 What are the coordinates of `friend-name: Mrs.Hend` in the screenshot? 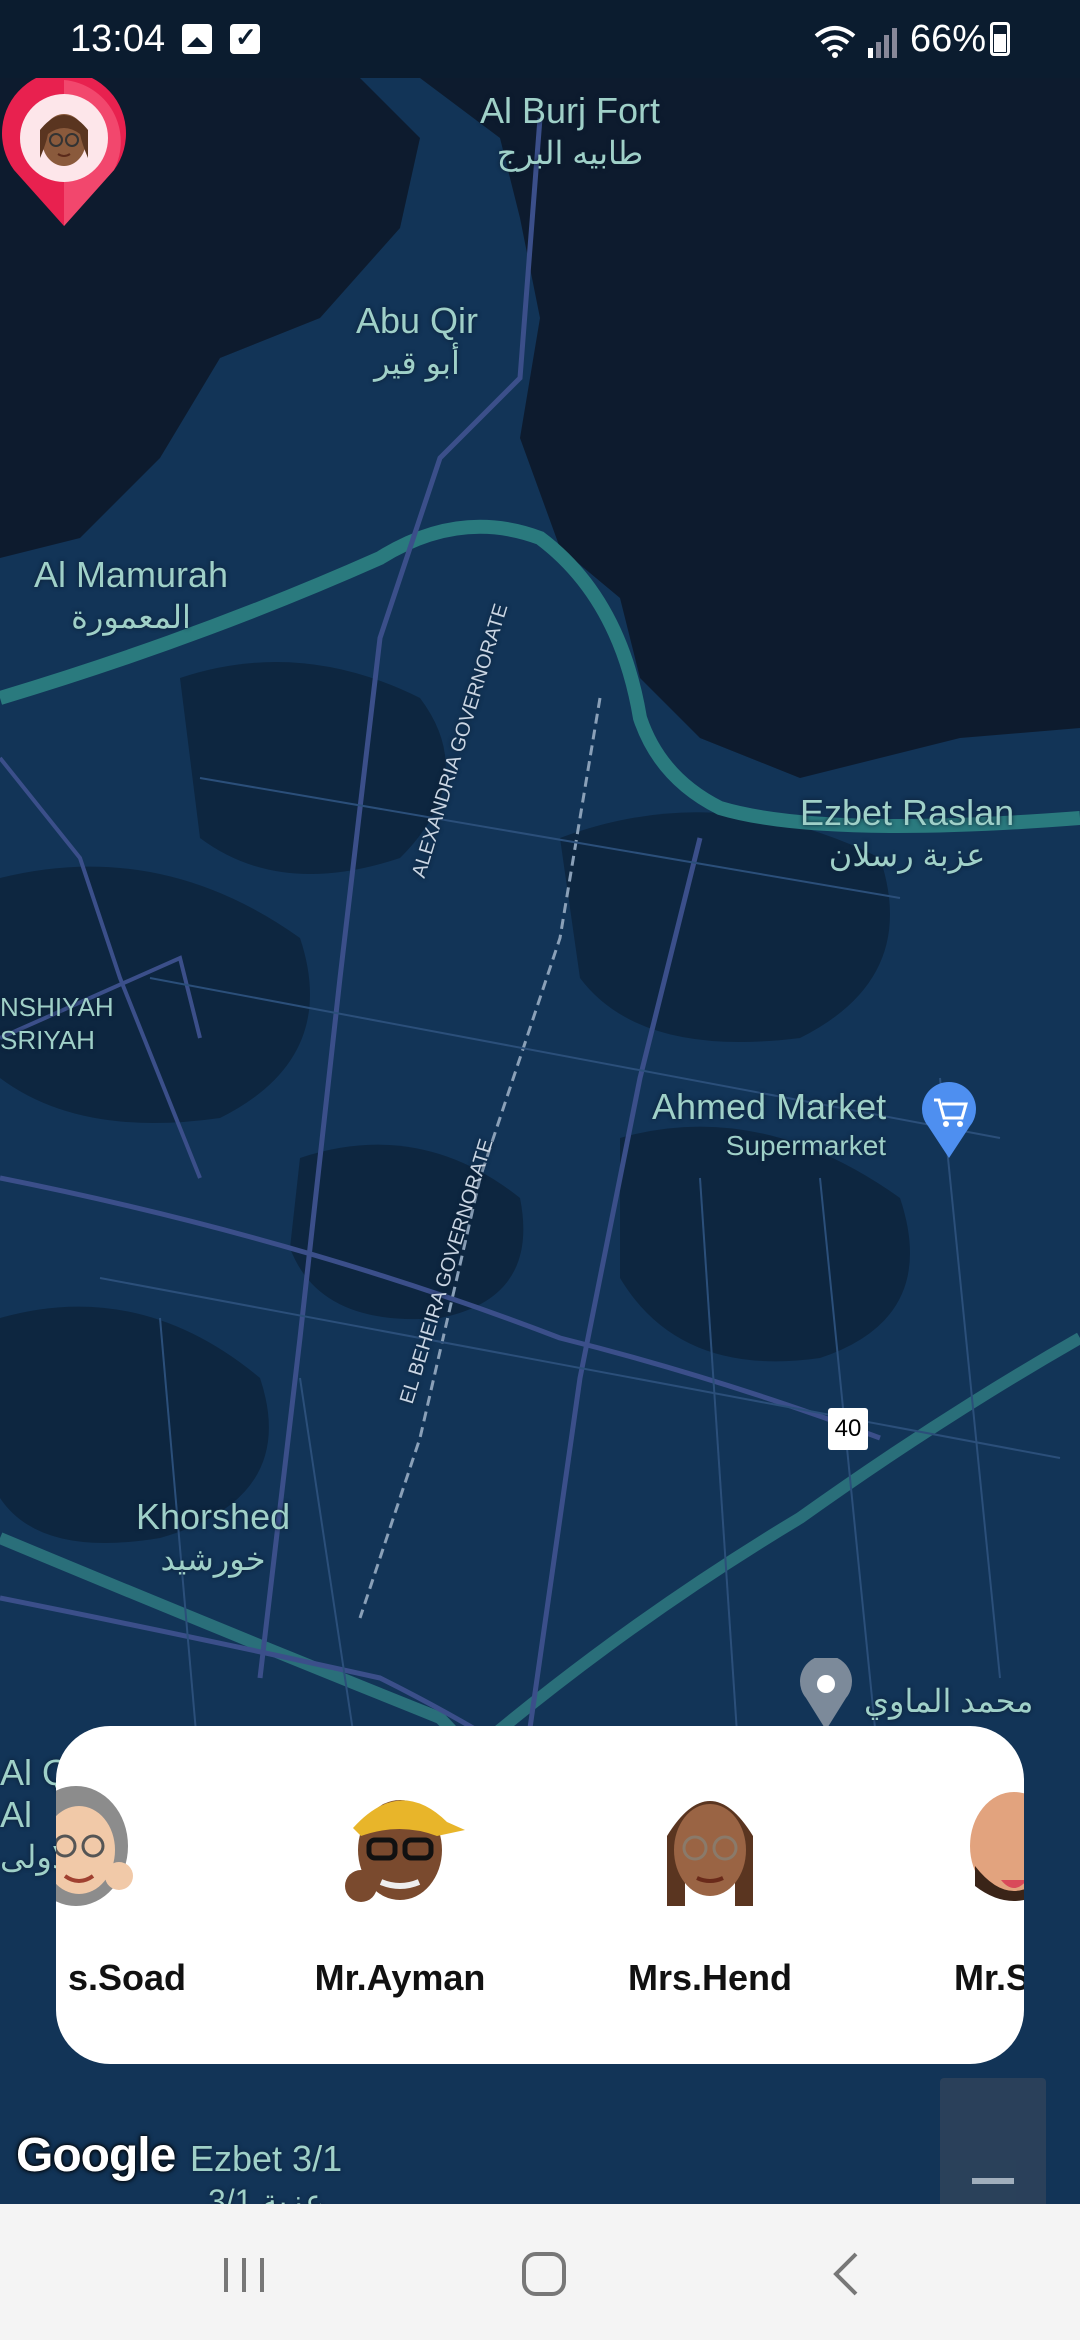 It's located at (710, 1977).